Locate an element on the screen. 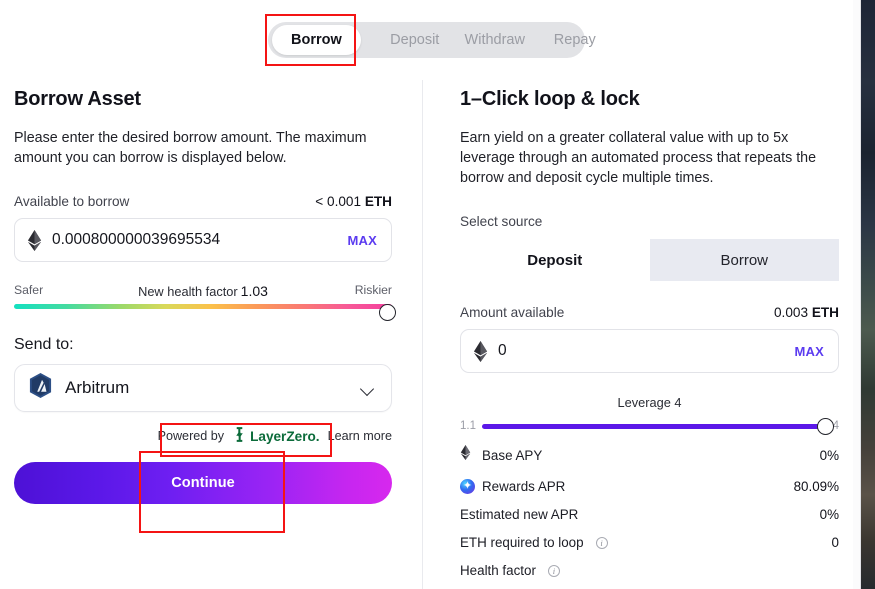  layerzero-brand: LayerZero. is located at coordinates (276, 436).